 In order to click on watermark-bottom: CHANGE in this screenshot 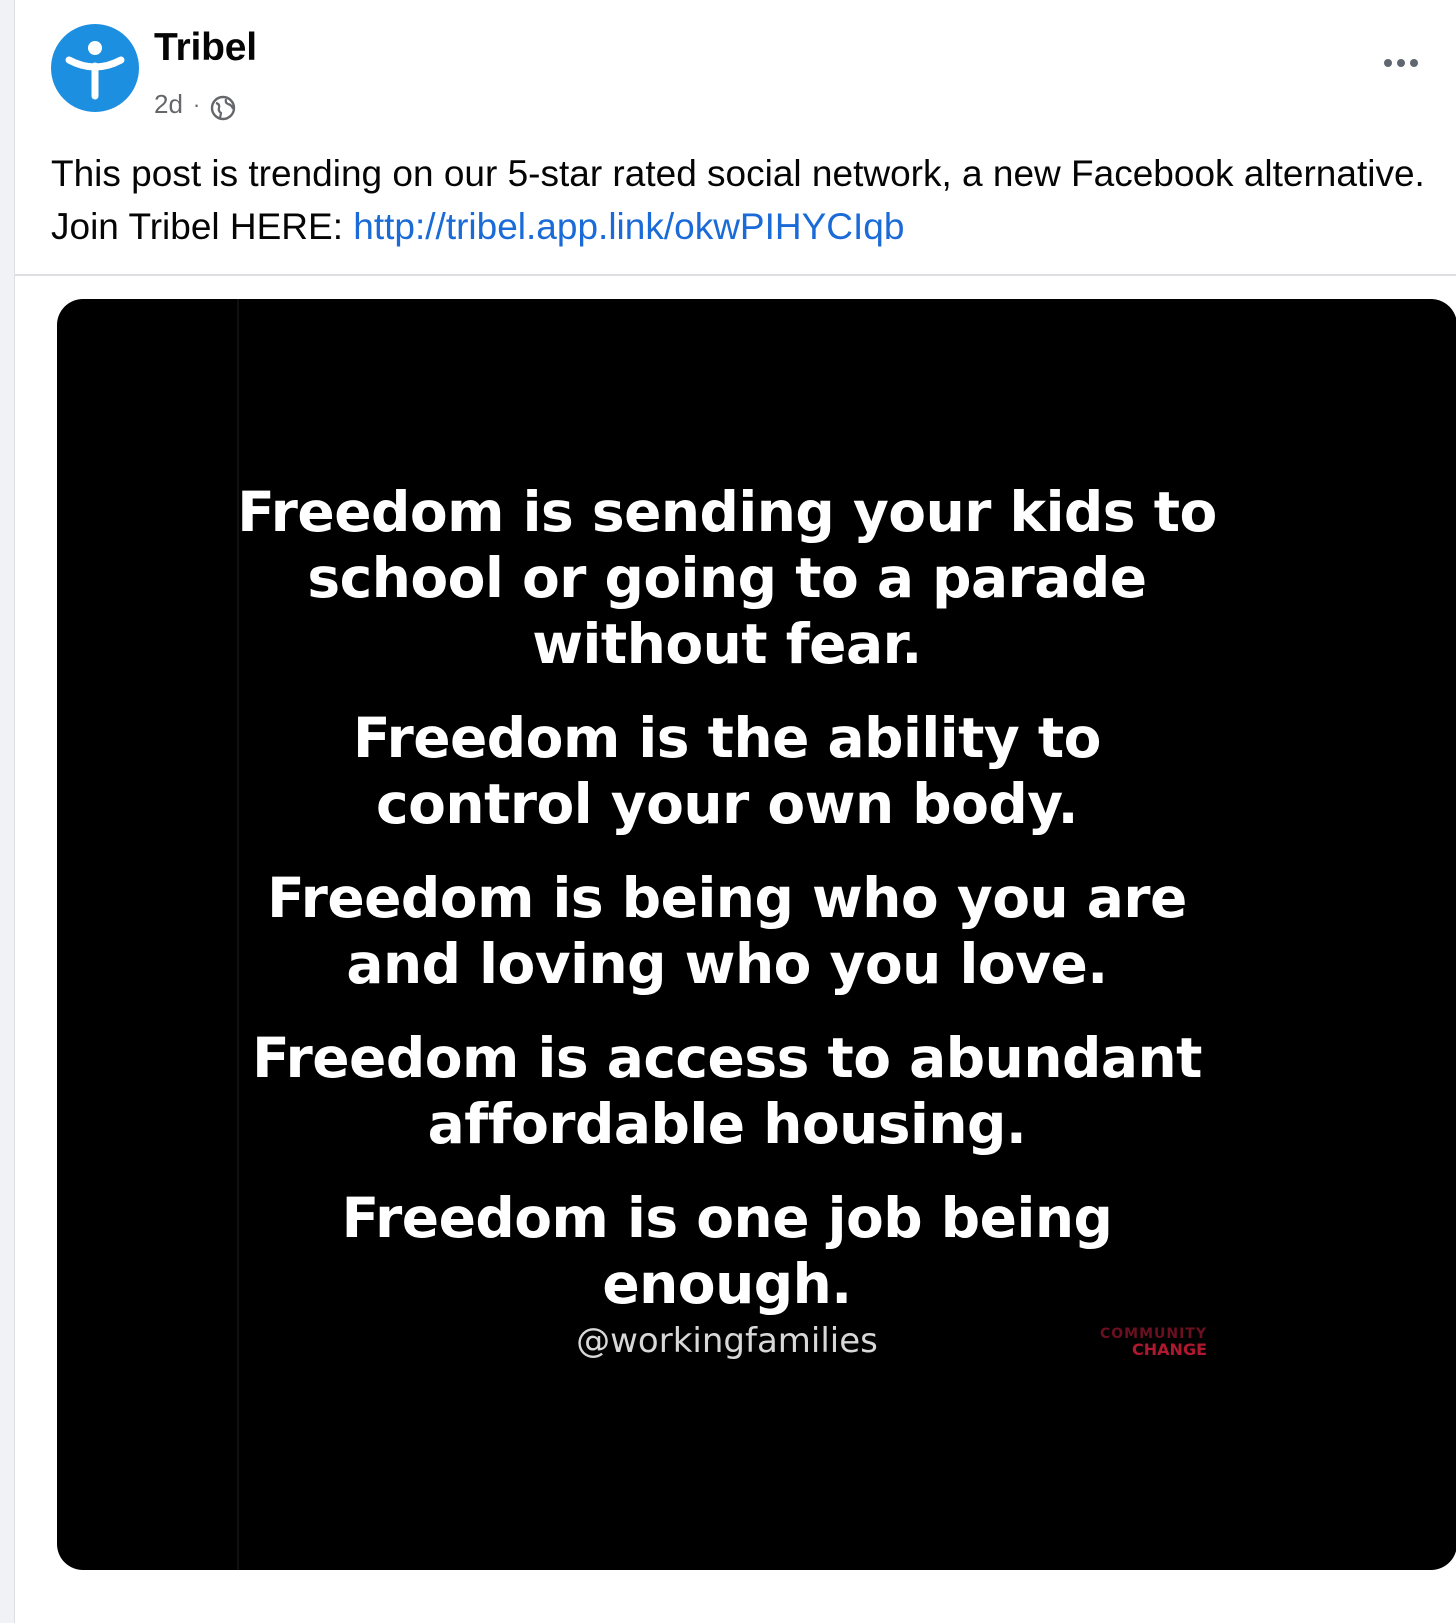, I will do `click(1169, 1349)`.